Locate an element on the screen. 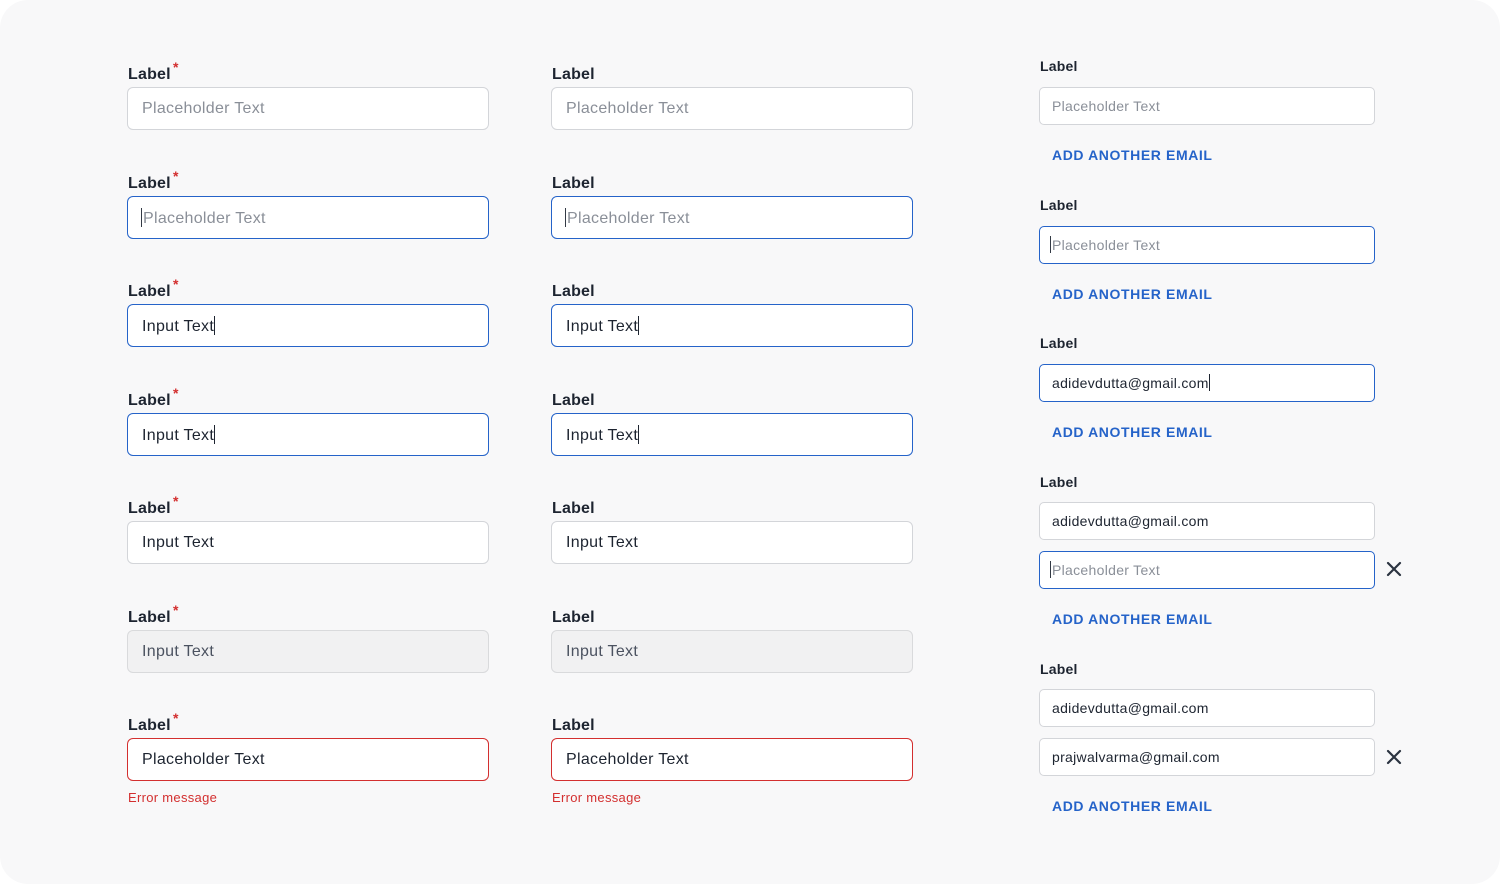  input-value: prajwalvarma@gmail.com is located at coordinates (1136, 757).